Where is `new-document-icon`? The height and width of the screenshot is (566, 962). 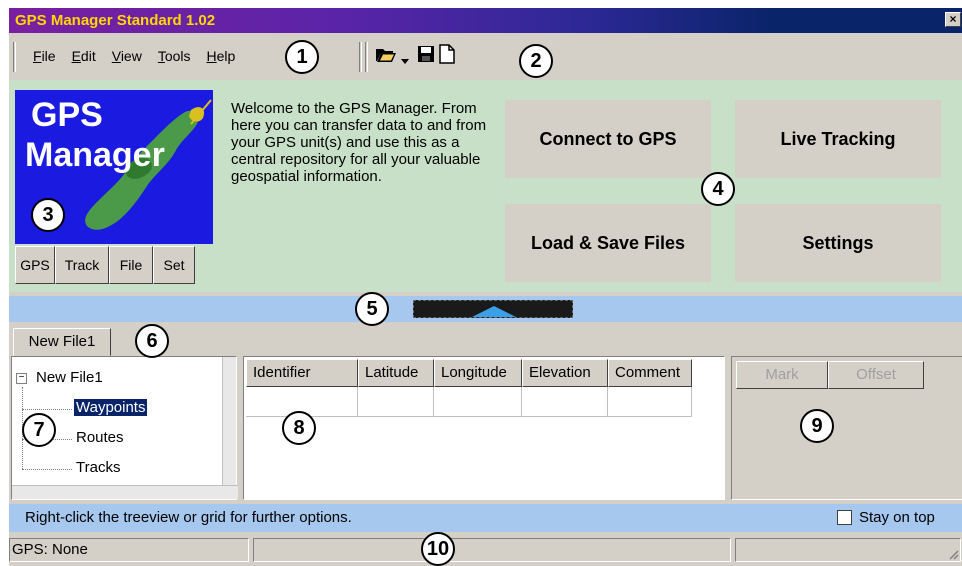 new-document-icon is located at coordinates (447, 56).